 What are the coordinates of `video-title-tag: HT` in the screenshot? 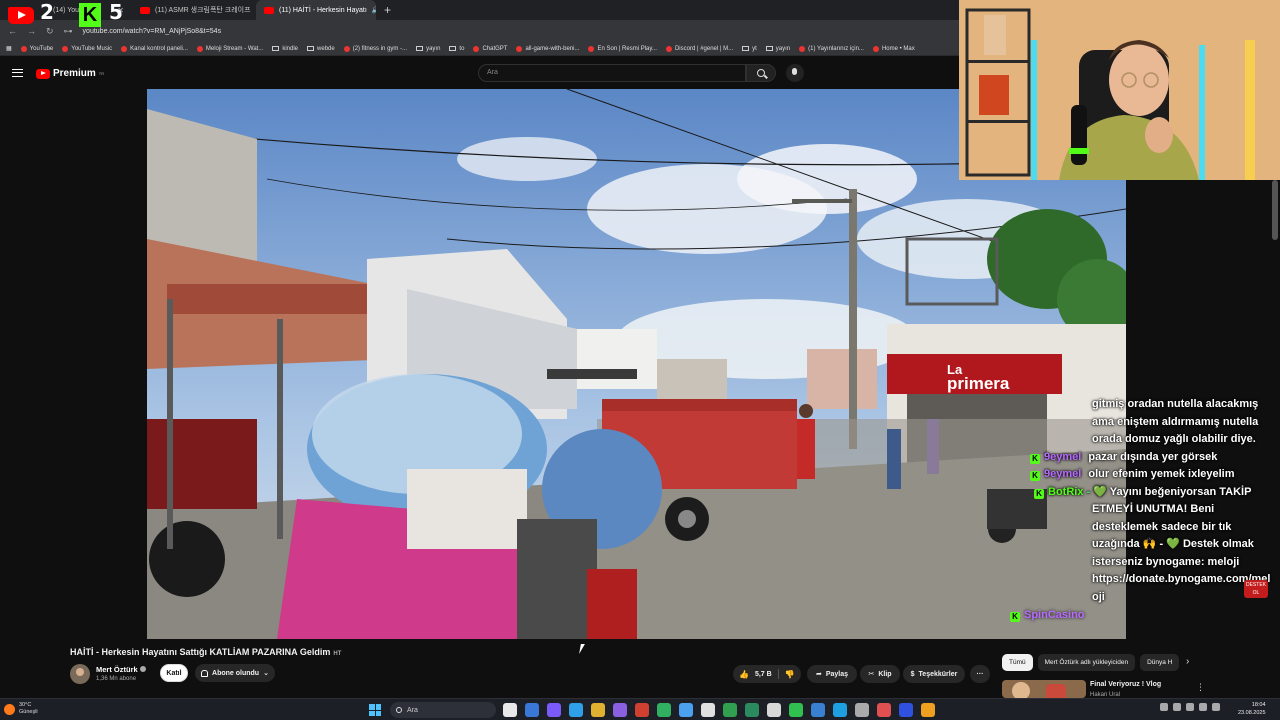 It's located at (337, 654).